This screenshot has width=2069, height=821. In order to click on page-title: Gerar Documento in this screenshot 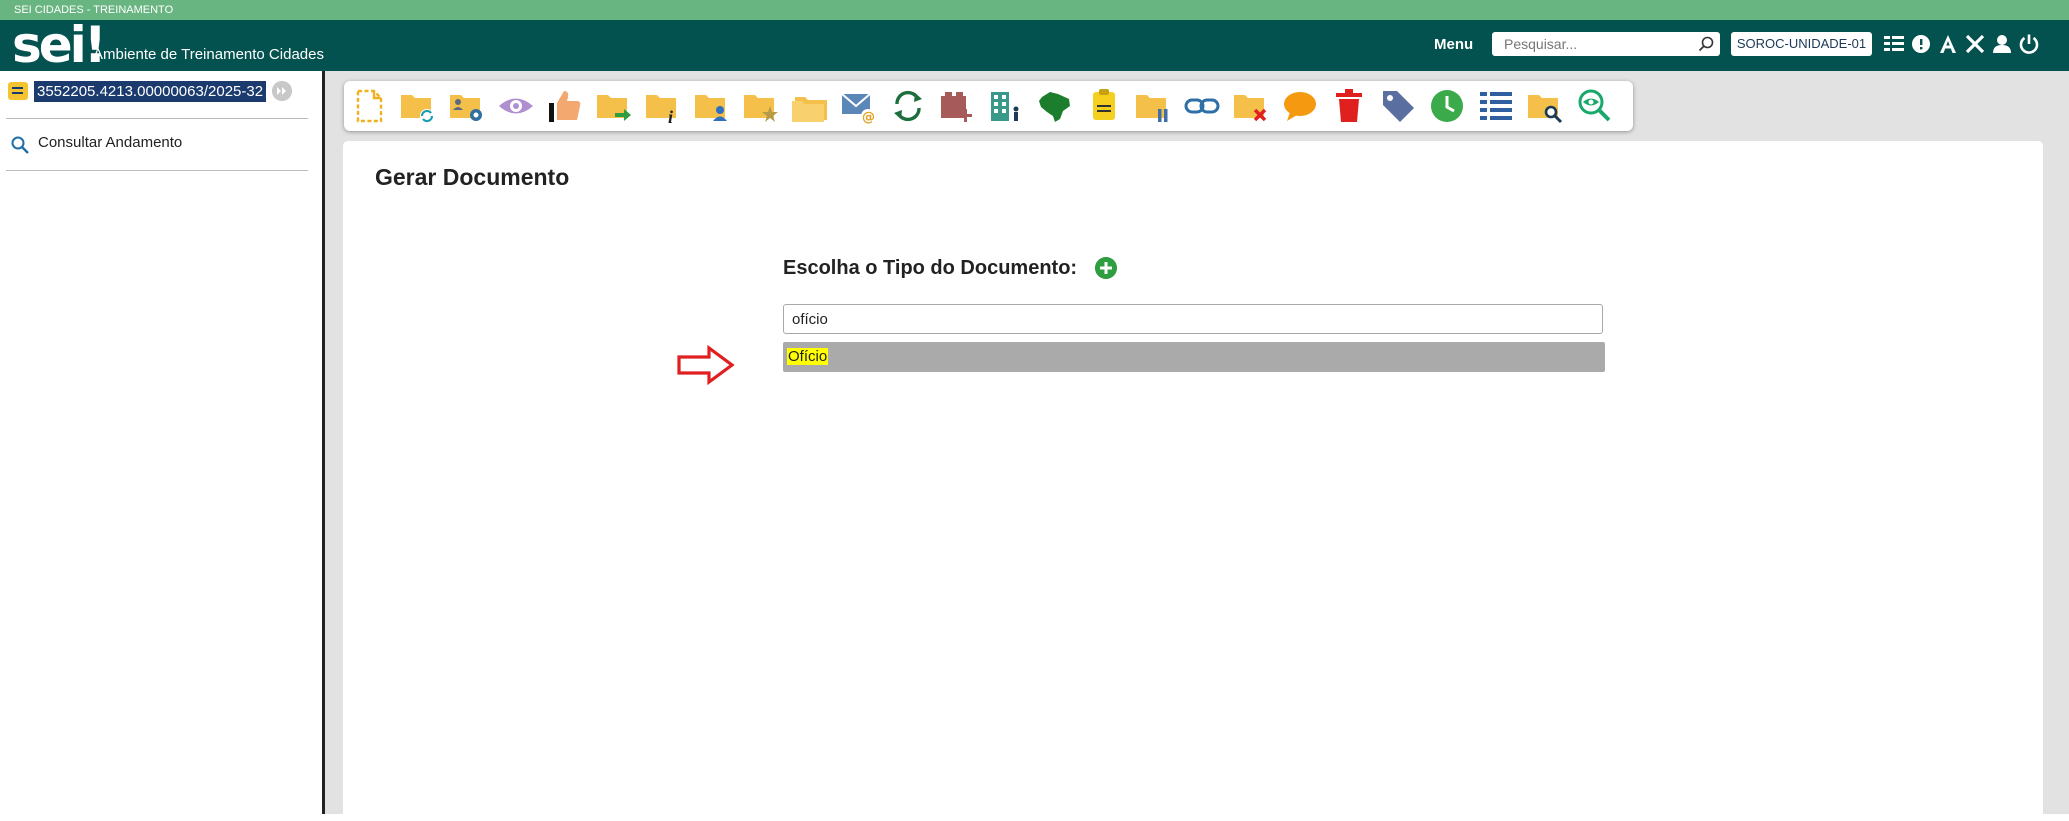, I will do `click(472, 177)`.